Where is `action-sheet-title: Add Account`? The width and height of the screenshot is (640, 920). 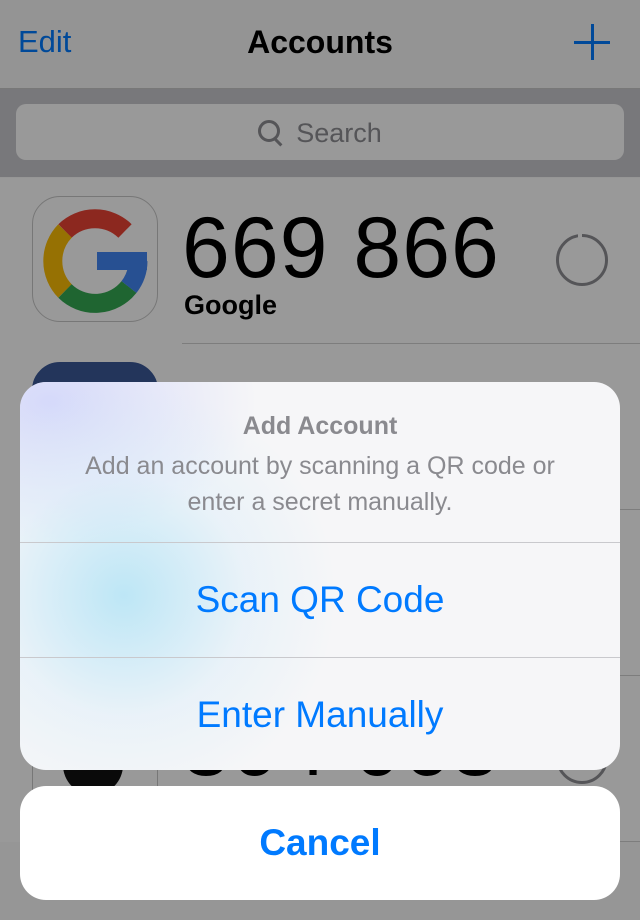
action-sheet-title: Add Account is located at coordinates (320, 426).